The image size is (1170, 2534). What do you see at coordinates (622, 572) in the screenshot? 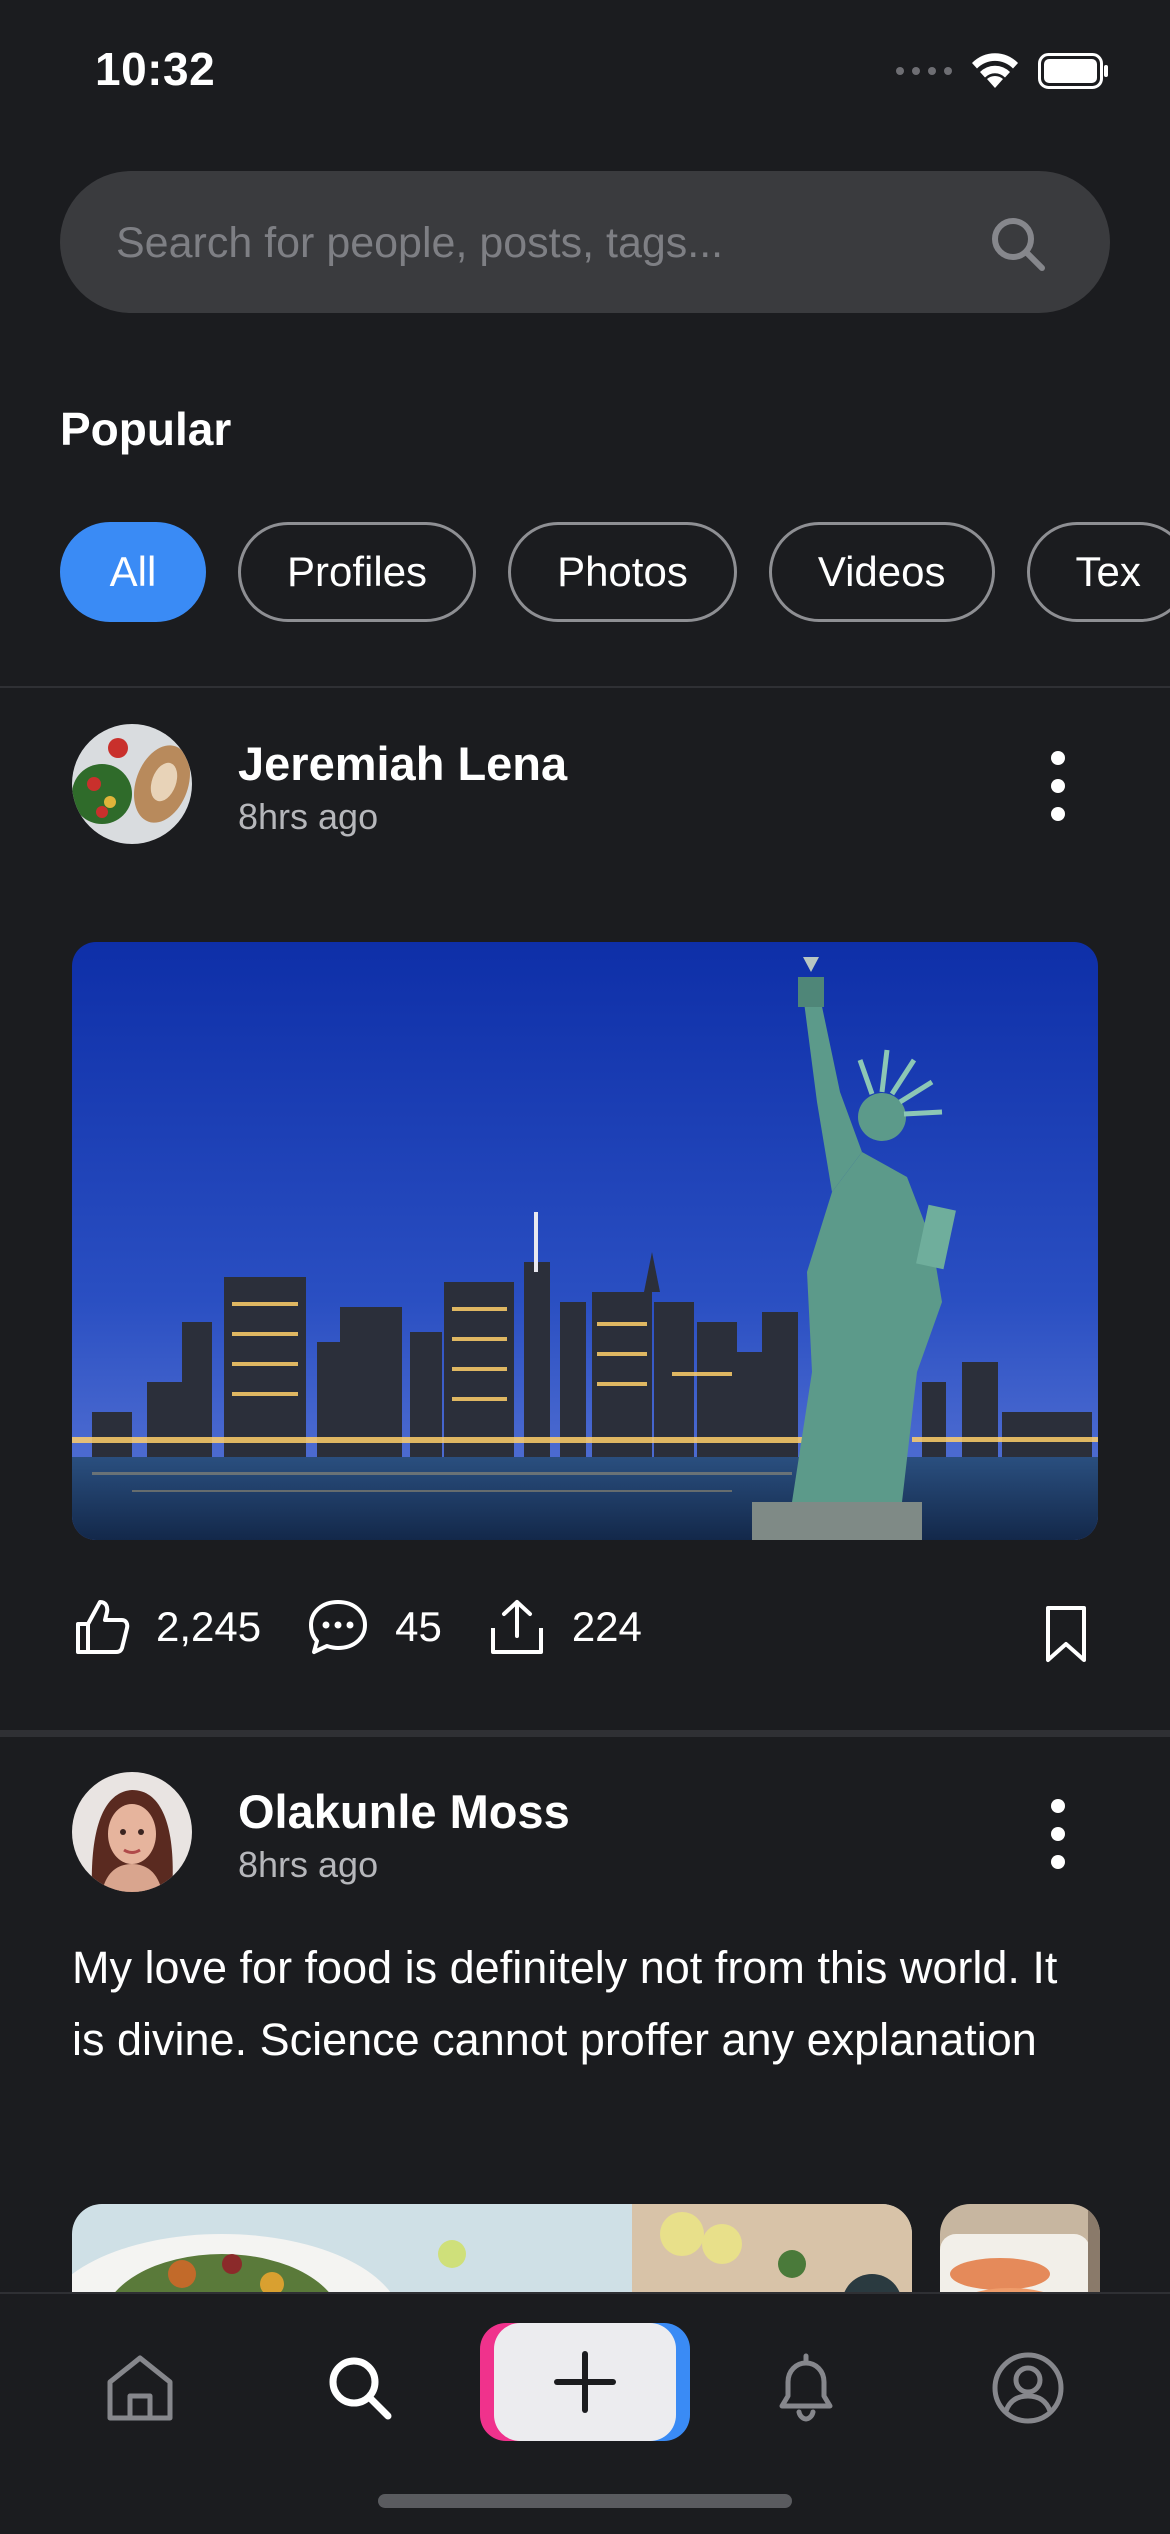
I see `filter-chip-photos: Photos` at bounding box center [622, 572].